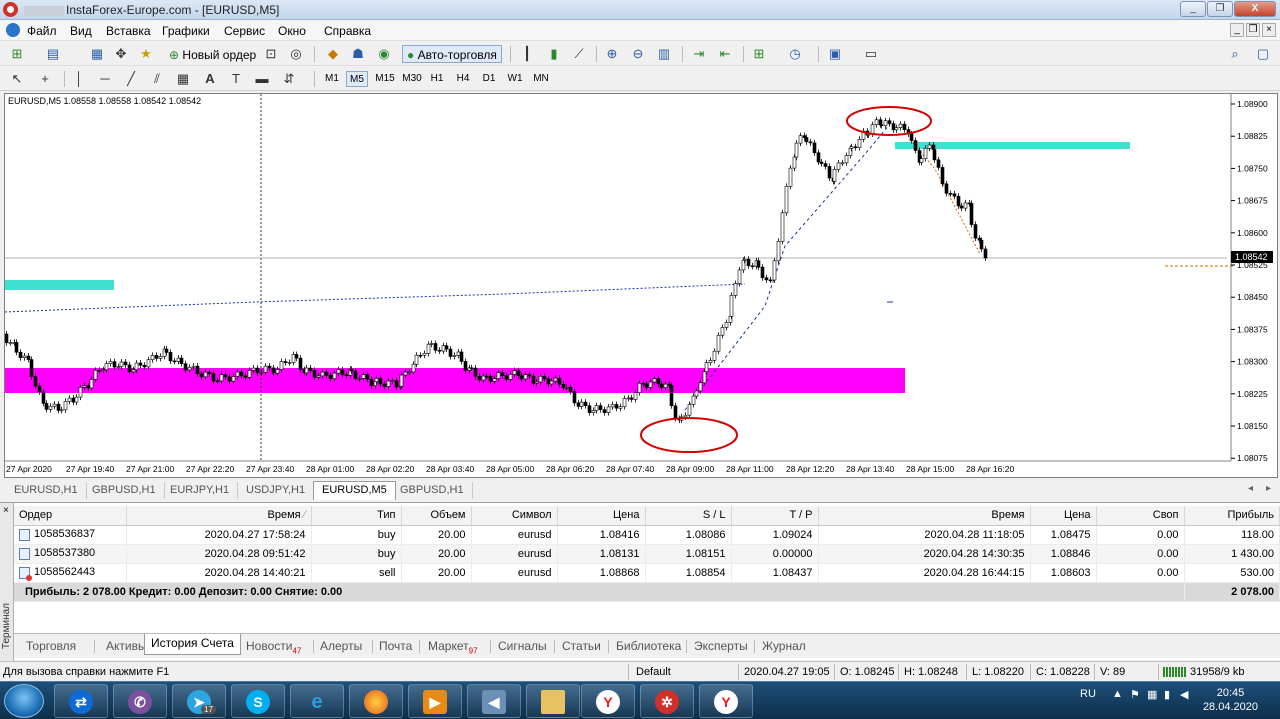 This screenshot has width=1280, height=719. What do you see at coordinates (1220, 9) in the screenshot?
I see `restore-button: ❐` at bounding box center [1220, 9].